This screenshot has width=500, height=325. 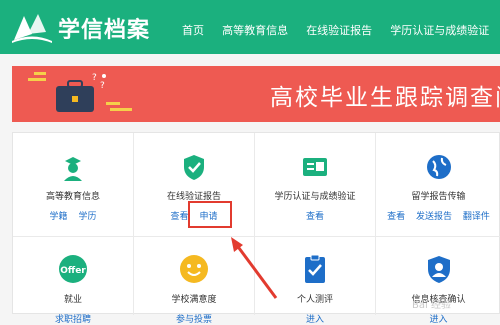 I want to click on link-translation: 翻译件, so click(x=476, y=217).